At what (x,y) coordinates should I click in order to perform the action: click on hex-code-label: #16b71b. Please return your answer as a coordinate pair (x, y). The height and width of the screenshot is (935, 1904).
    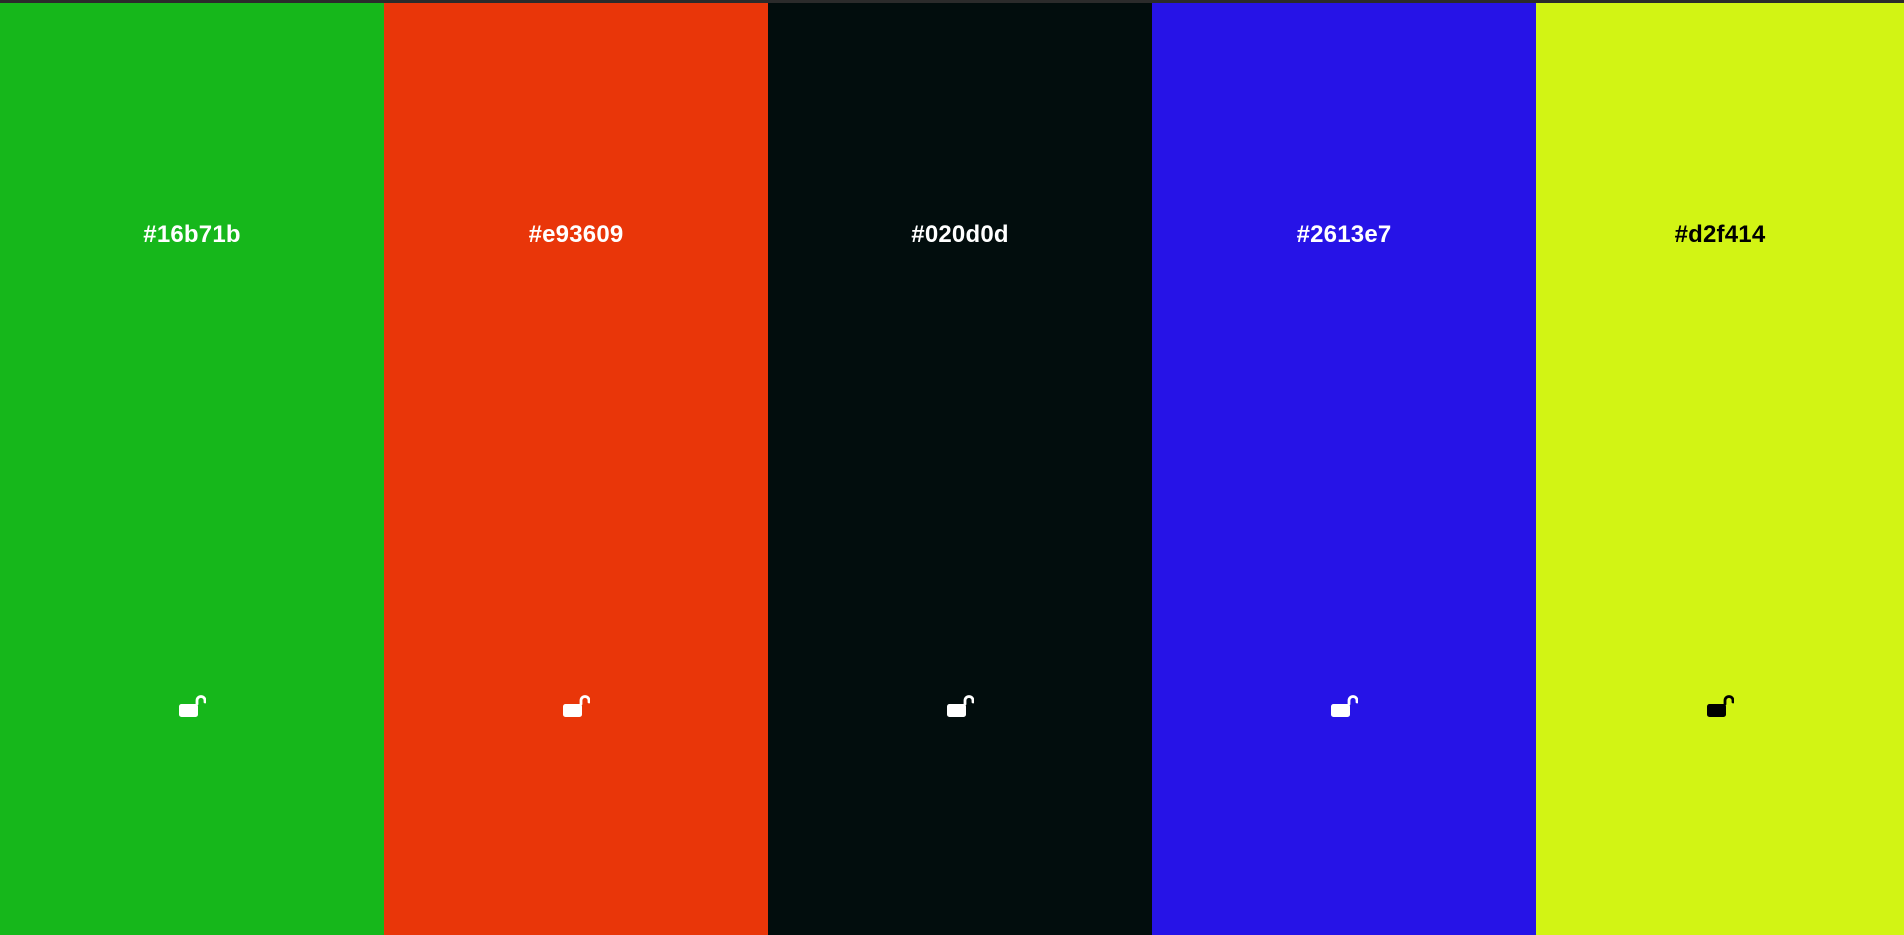
    Looking at the image, I should click on (192, 235).